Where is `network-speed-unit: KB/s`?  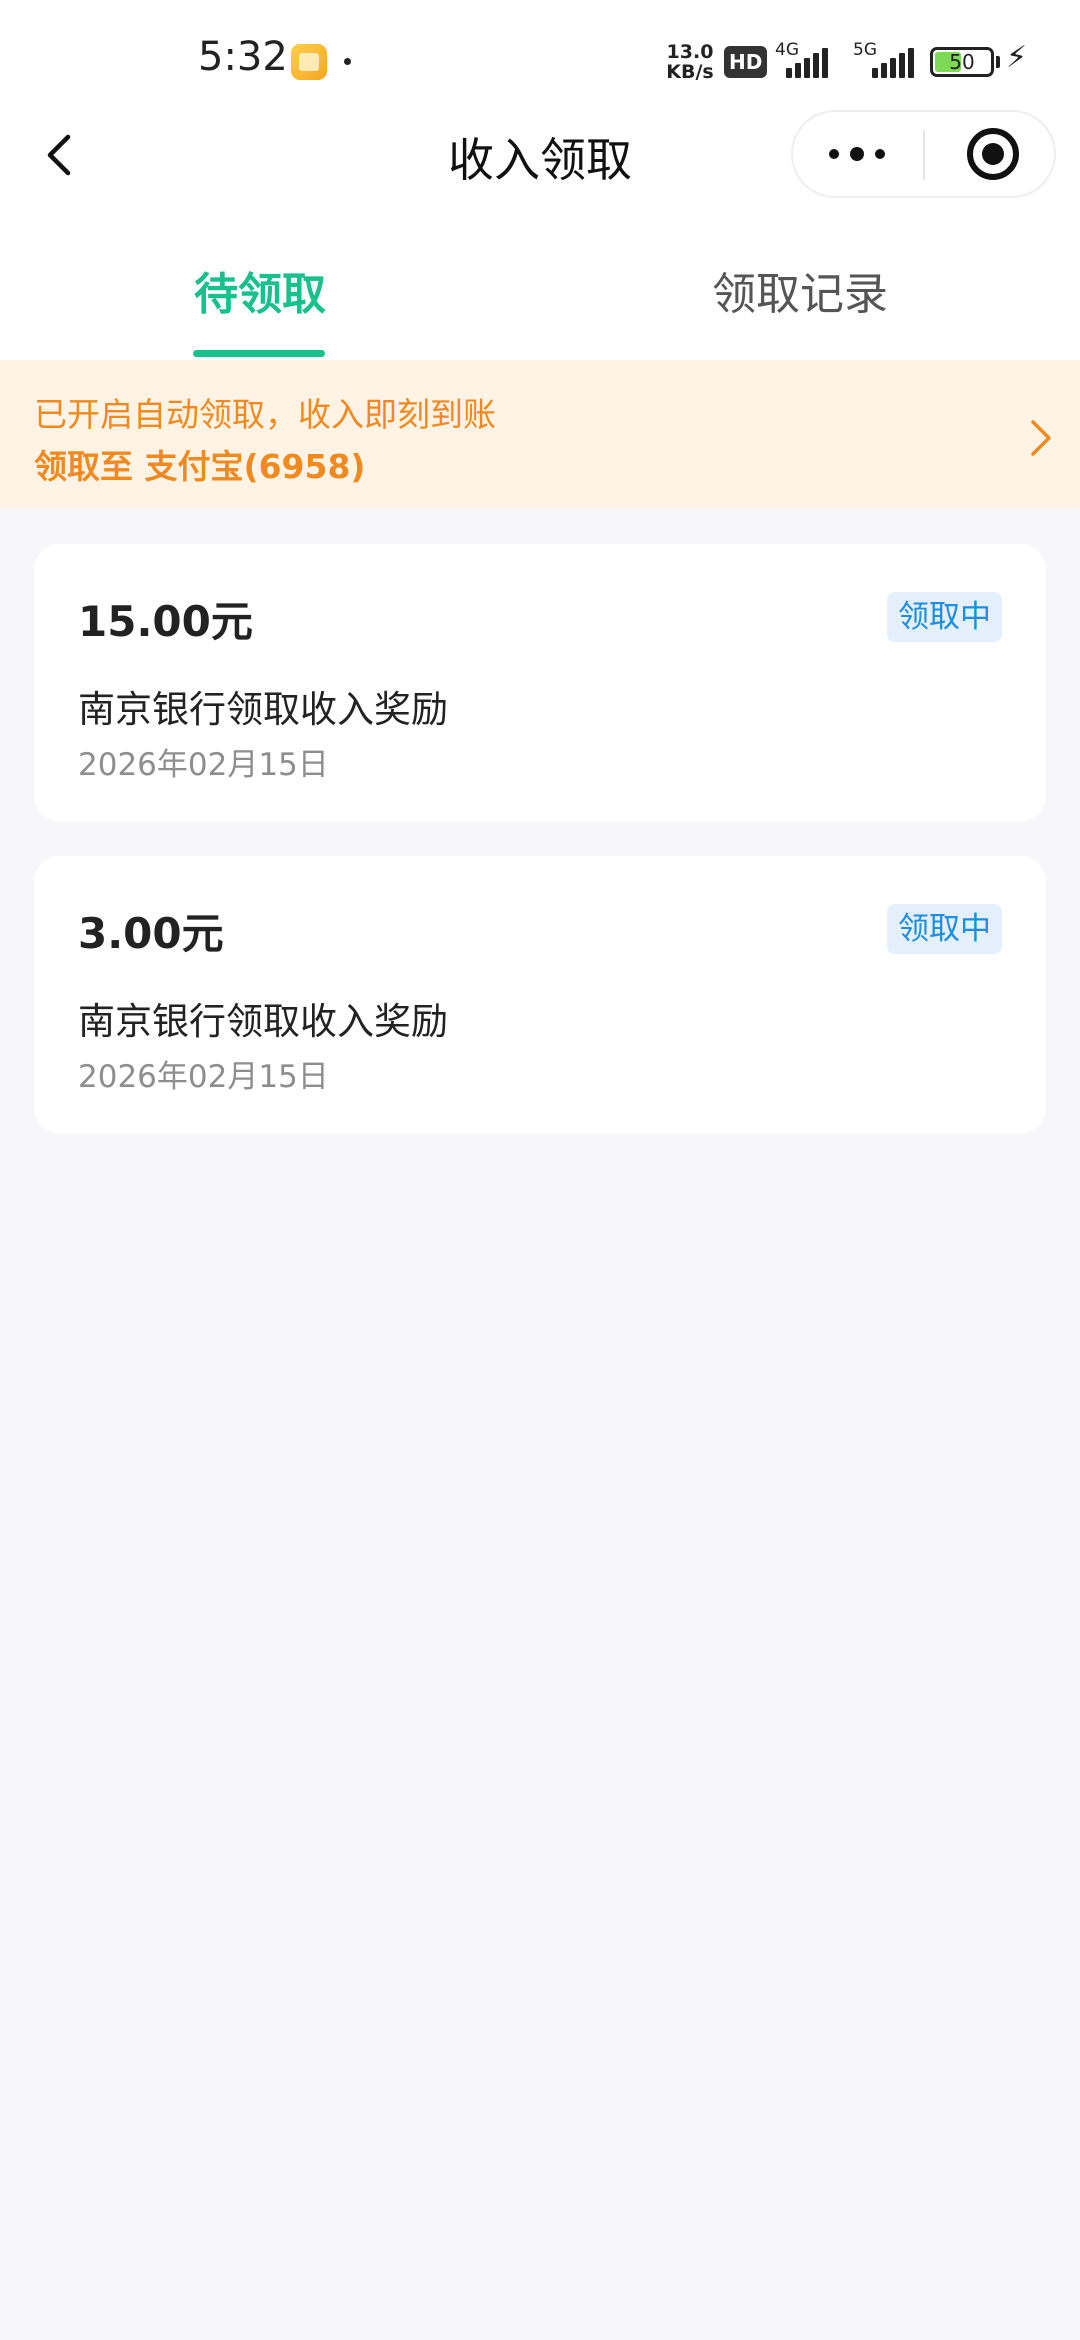
network-speed-unit: KB/s is located at coordinates (690, 72).